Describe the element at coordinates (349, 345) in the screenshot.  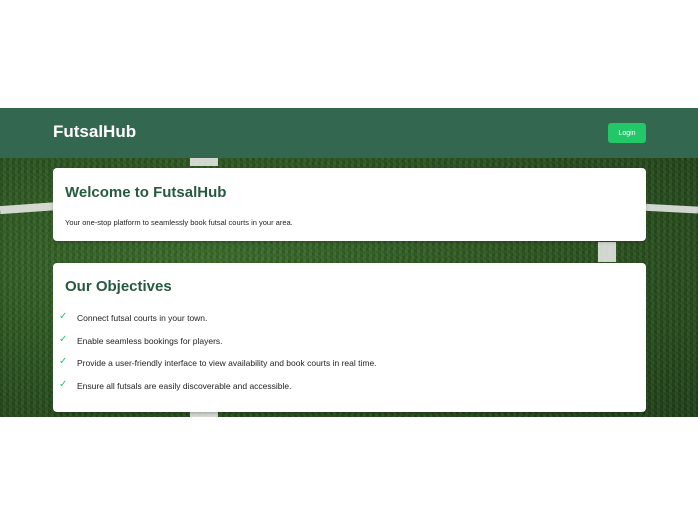
I see `list-item: ✓ Enable seamless bookings for players.` at that location.